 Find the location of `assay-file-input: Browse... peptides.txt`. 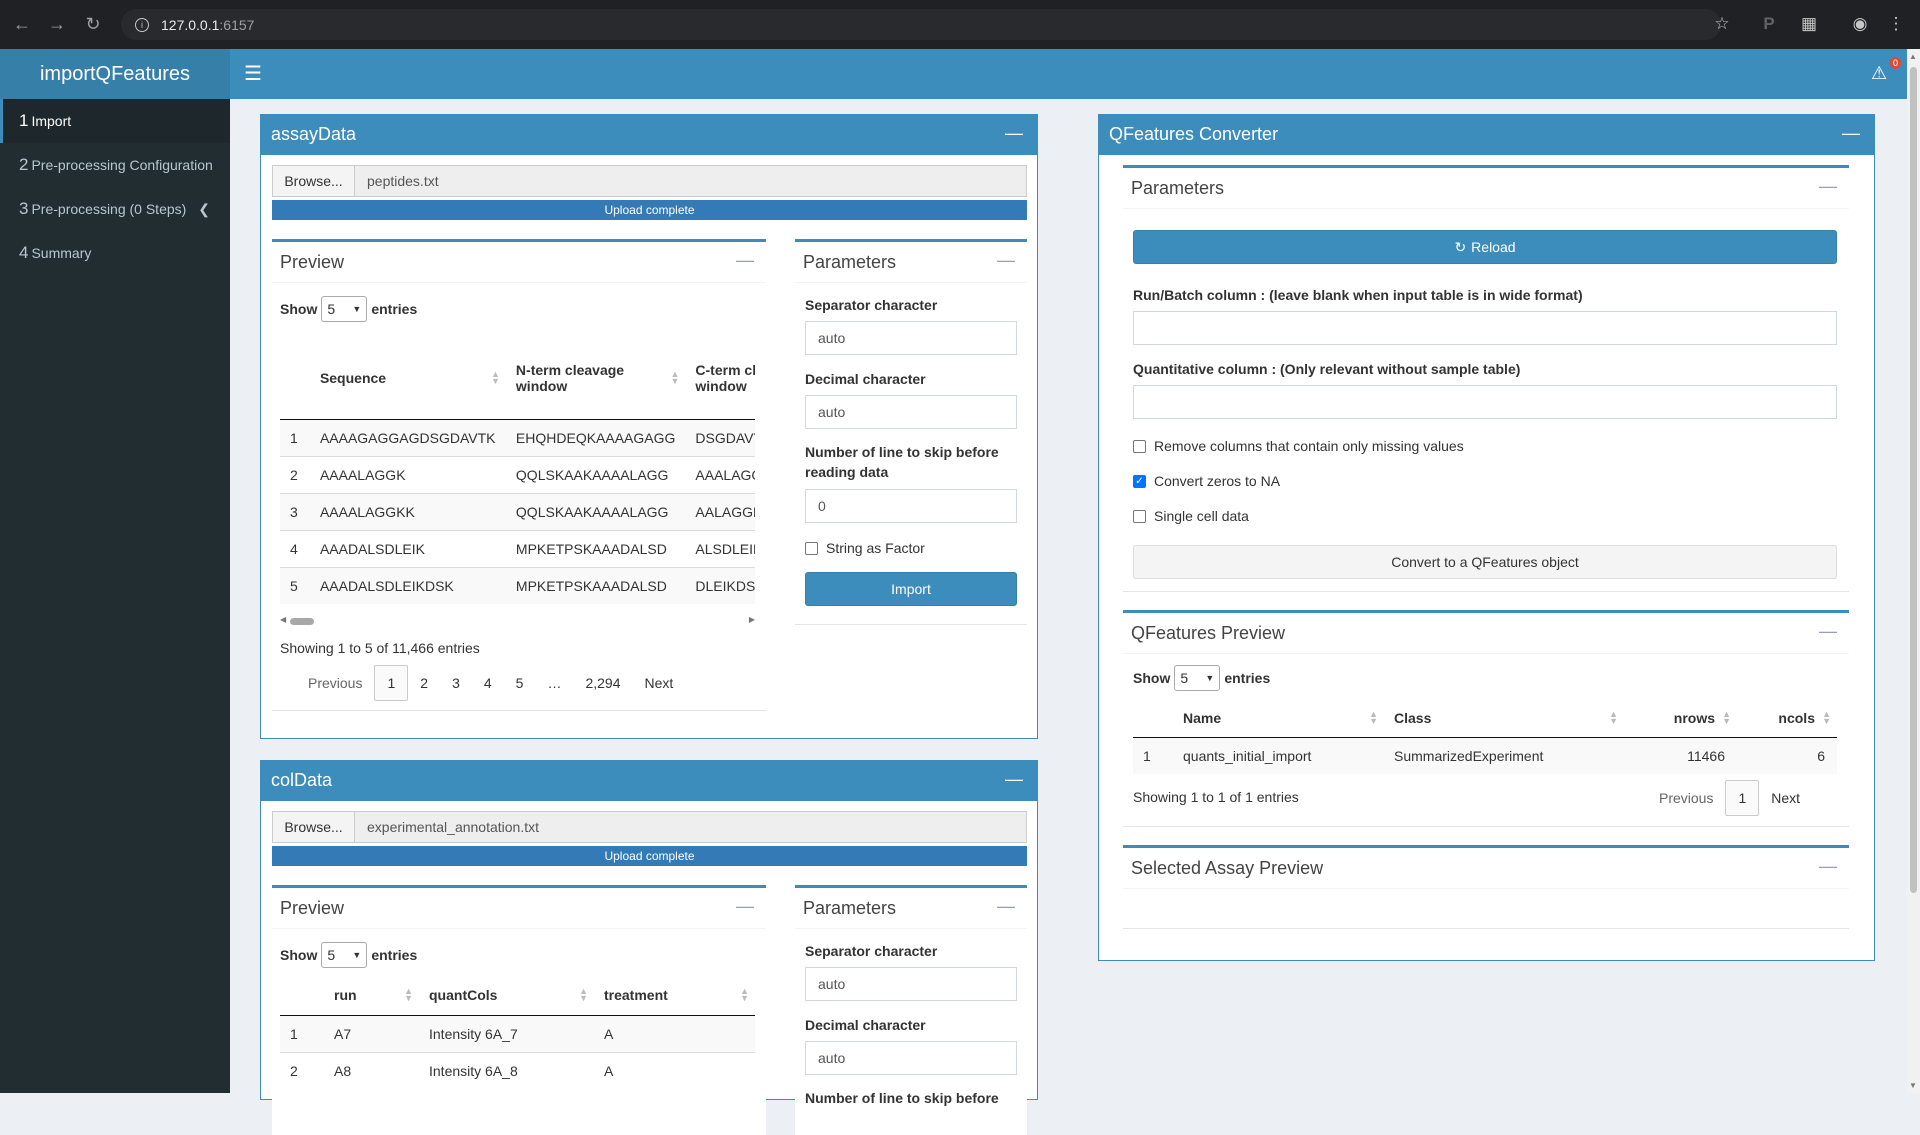

assay-file-input: Browse... peptides.txt is located at coordinates (649, 181).